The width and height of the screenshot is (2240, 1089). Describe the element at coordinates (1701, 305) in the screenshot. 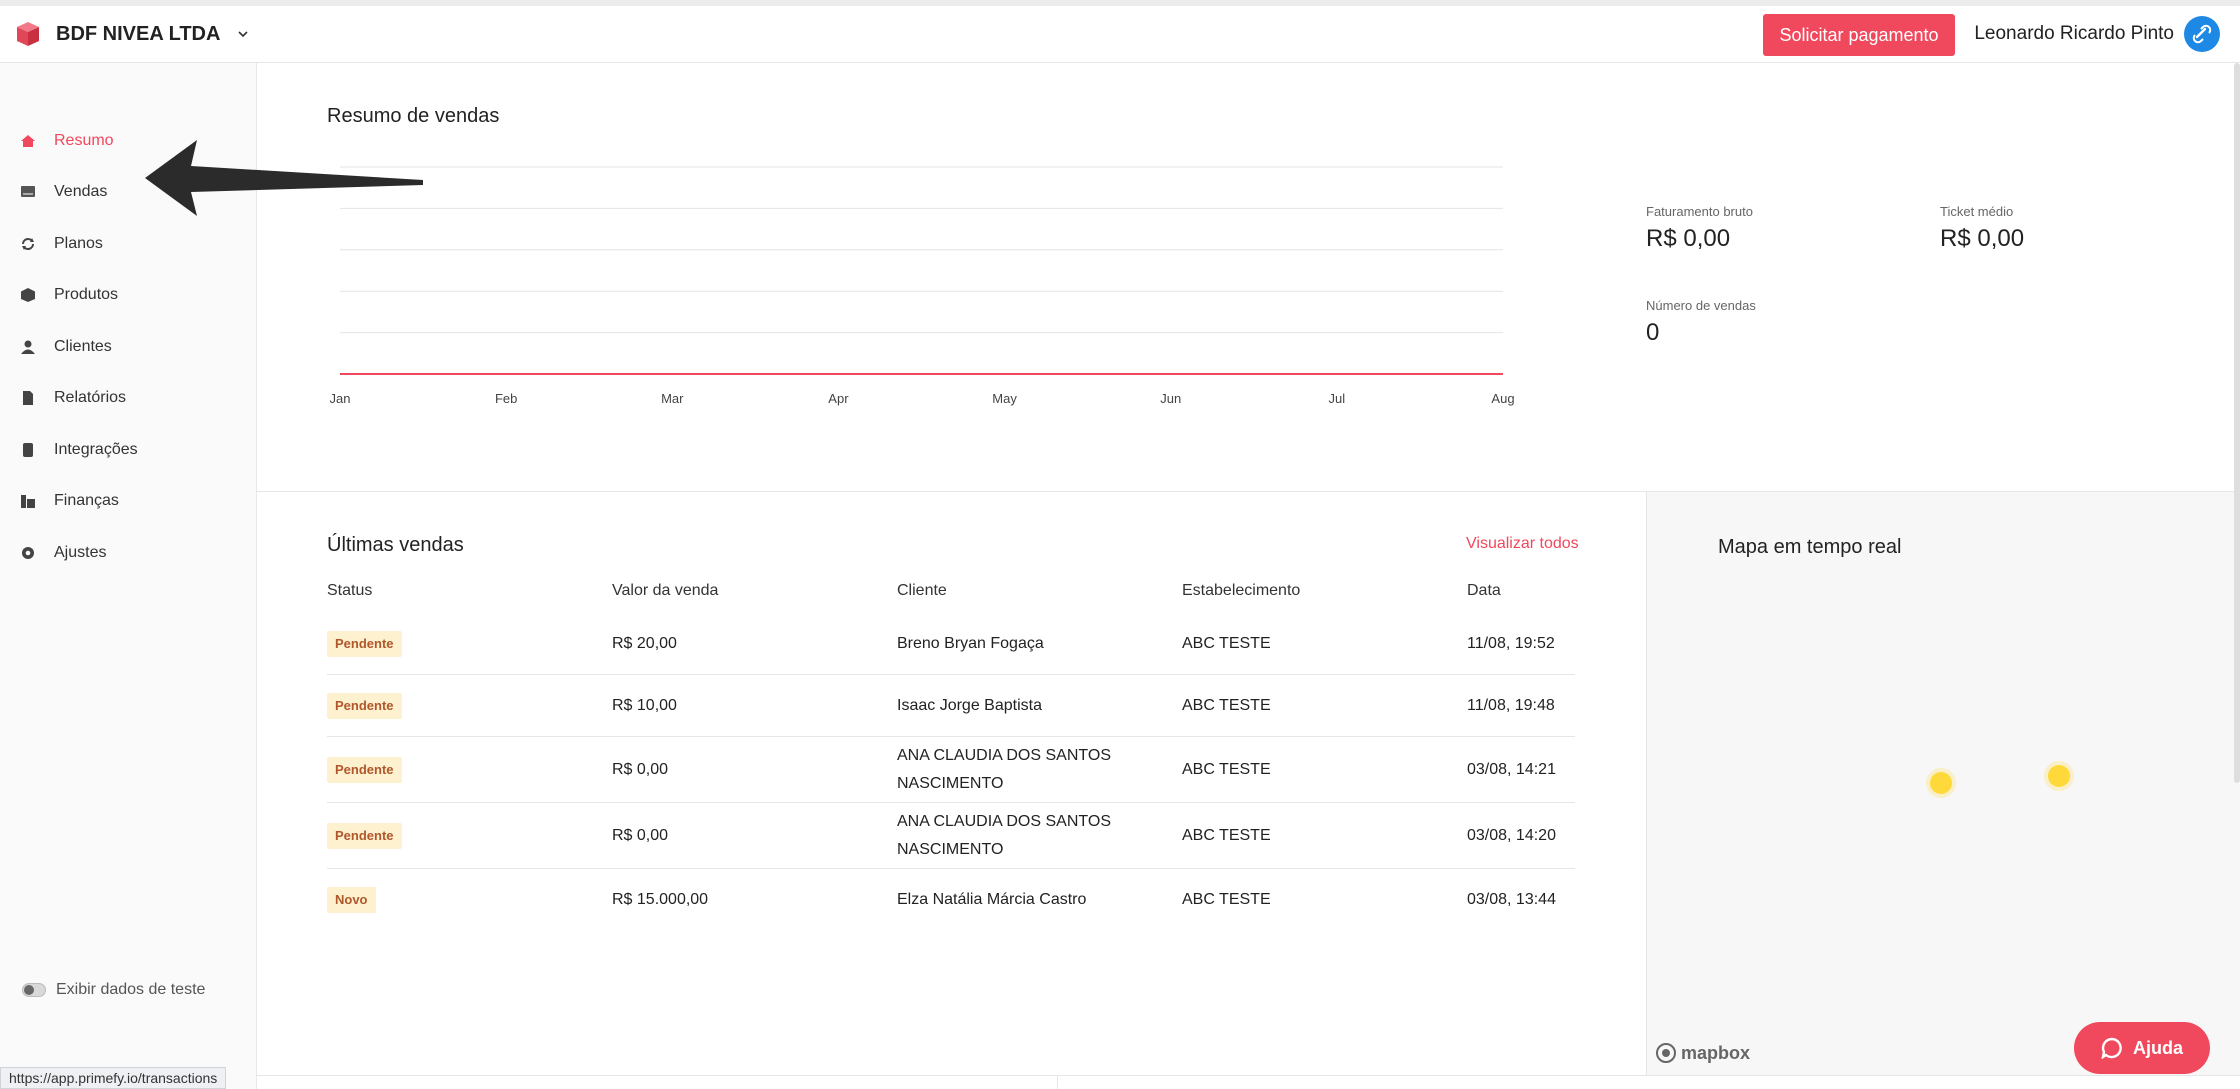

I see `kpi-count-label: Número de vendas` at that location.